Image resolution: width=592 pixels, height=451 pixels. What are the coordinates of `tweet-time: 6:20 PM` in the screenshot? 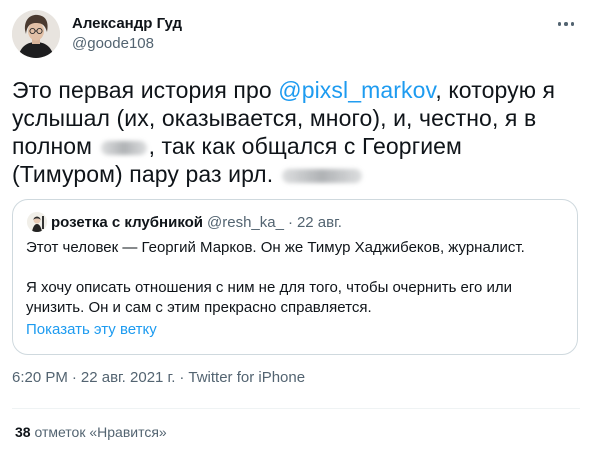 It's located at (40, 377).